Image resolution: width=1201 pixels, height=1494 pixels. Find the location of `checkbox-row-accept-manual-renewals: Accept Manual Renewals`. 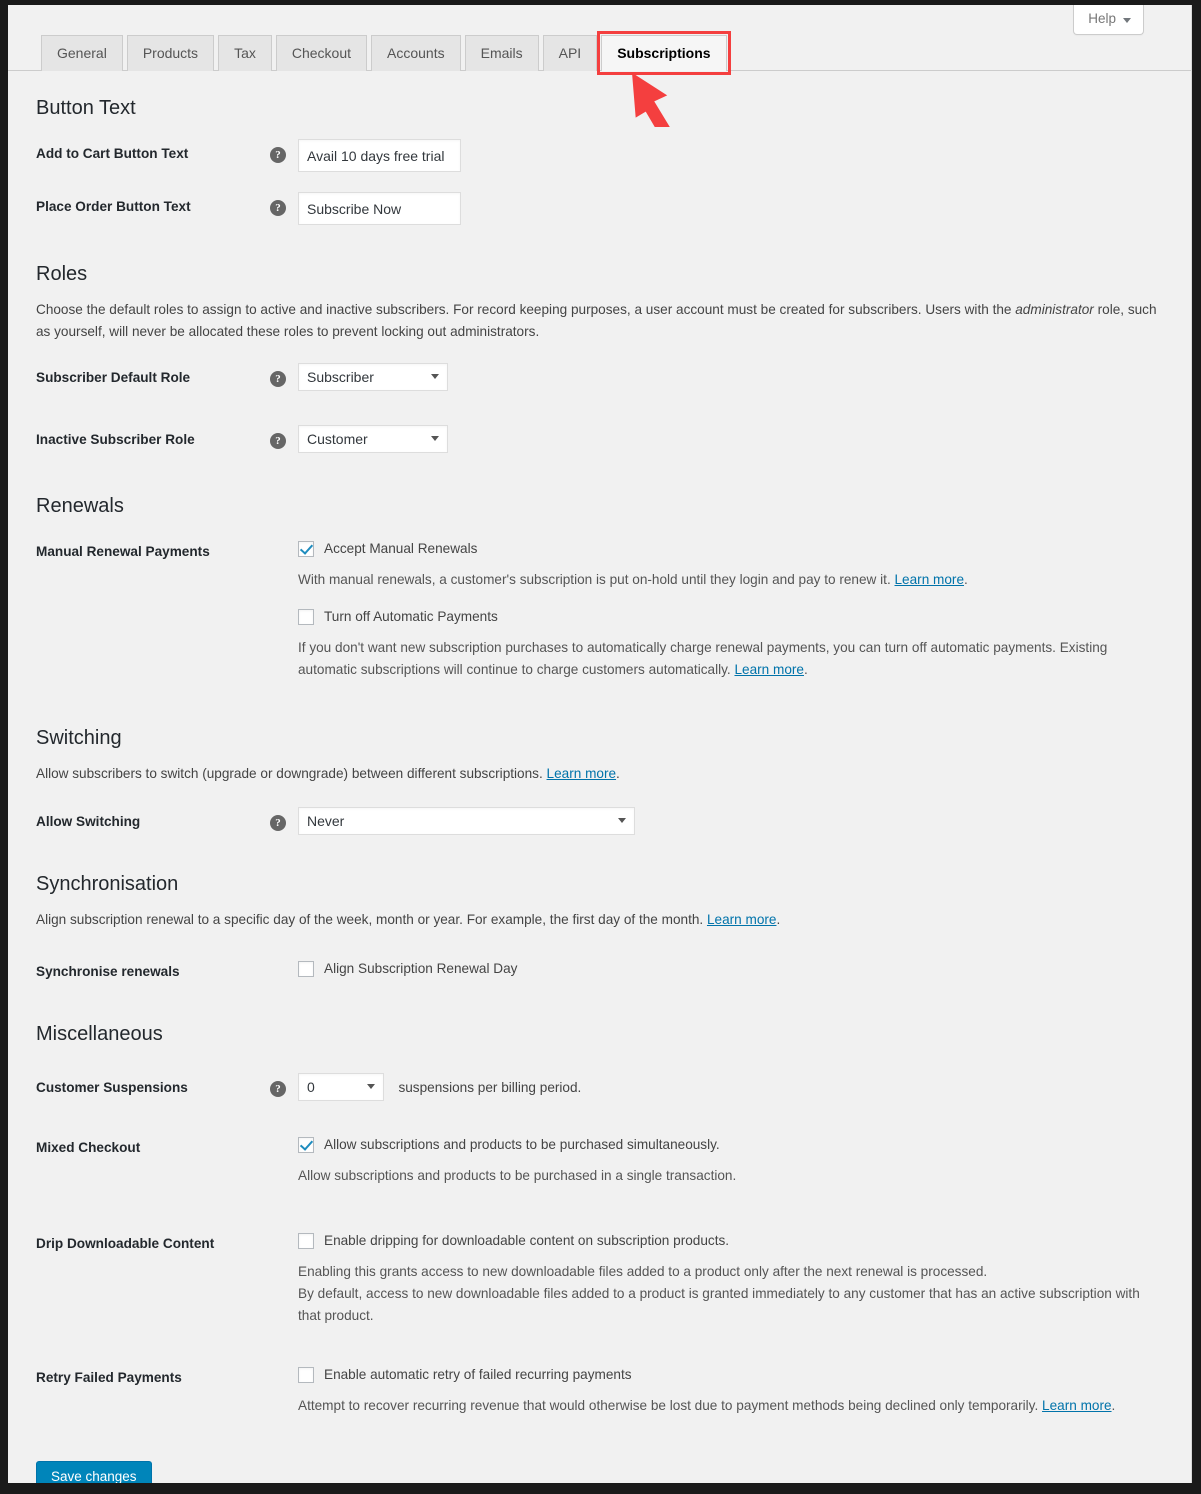

checkbox-row-accept-manual-renewals: Accept Manual Renewals is located at coordinates (732, 548).